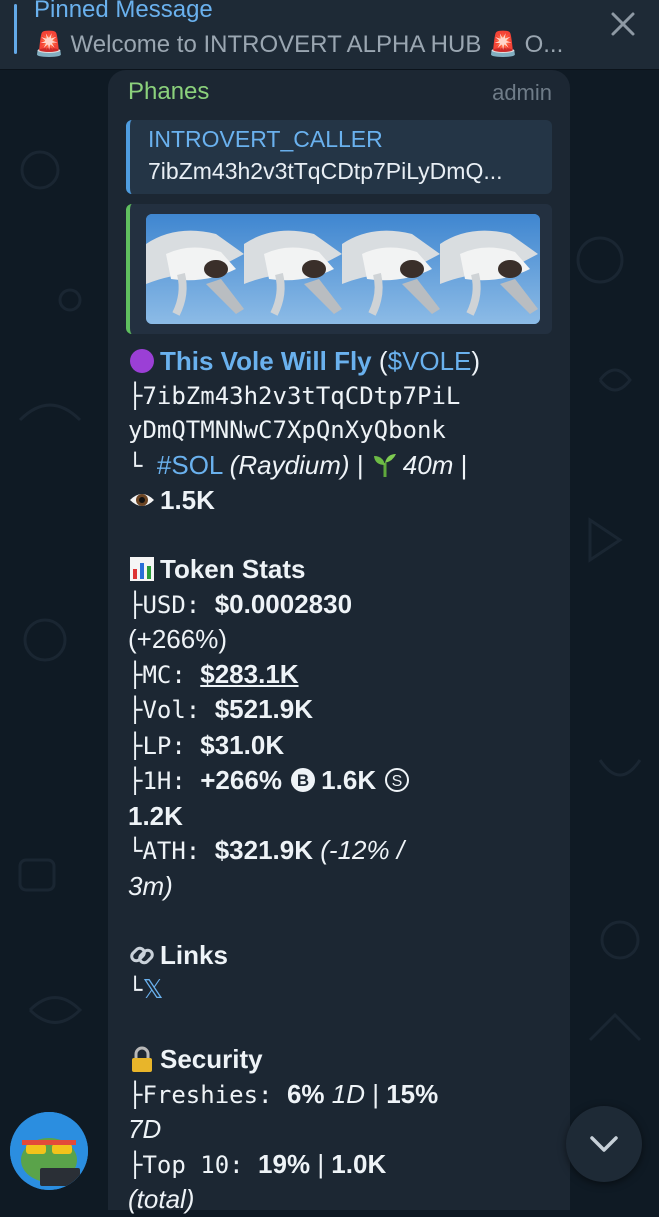 This screenshot has width=659, height=1217. I want to click on links-title: Links, so click(194, 954).